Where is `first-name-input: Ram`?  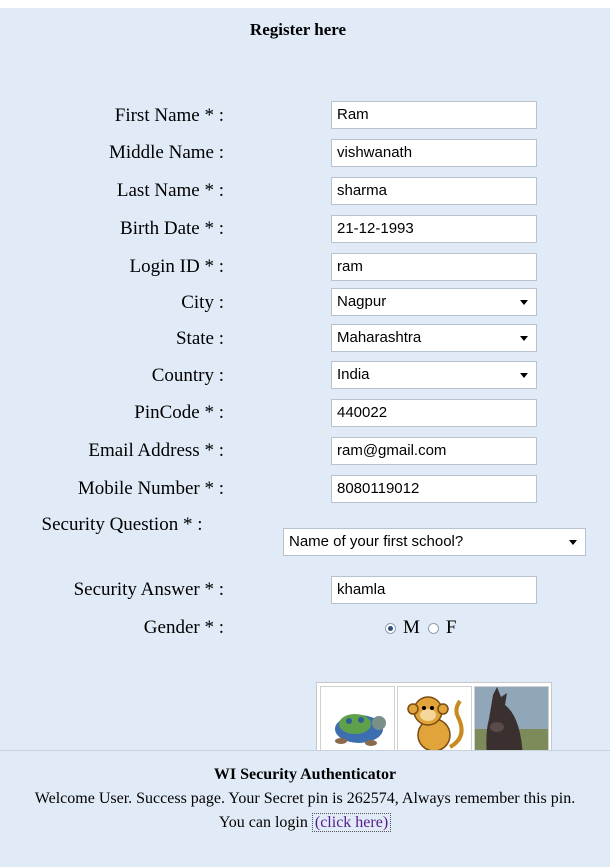 first-name-input: Ram is located at coordinates (434, 115).